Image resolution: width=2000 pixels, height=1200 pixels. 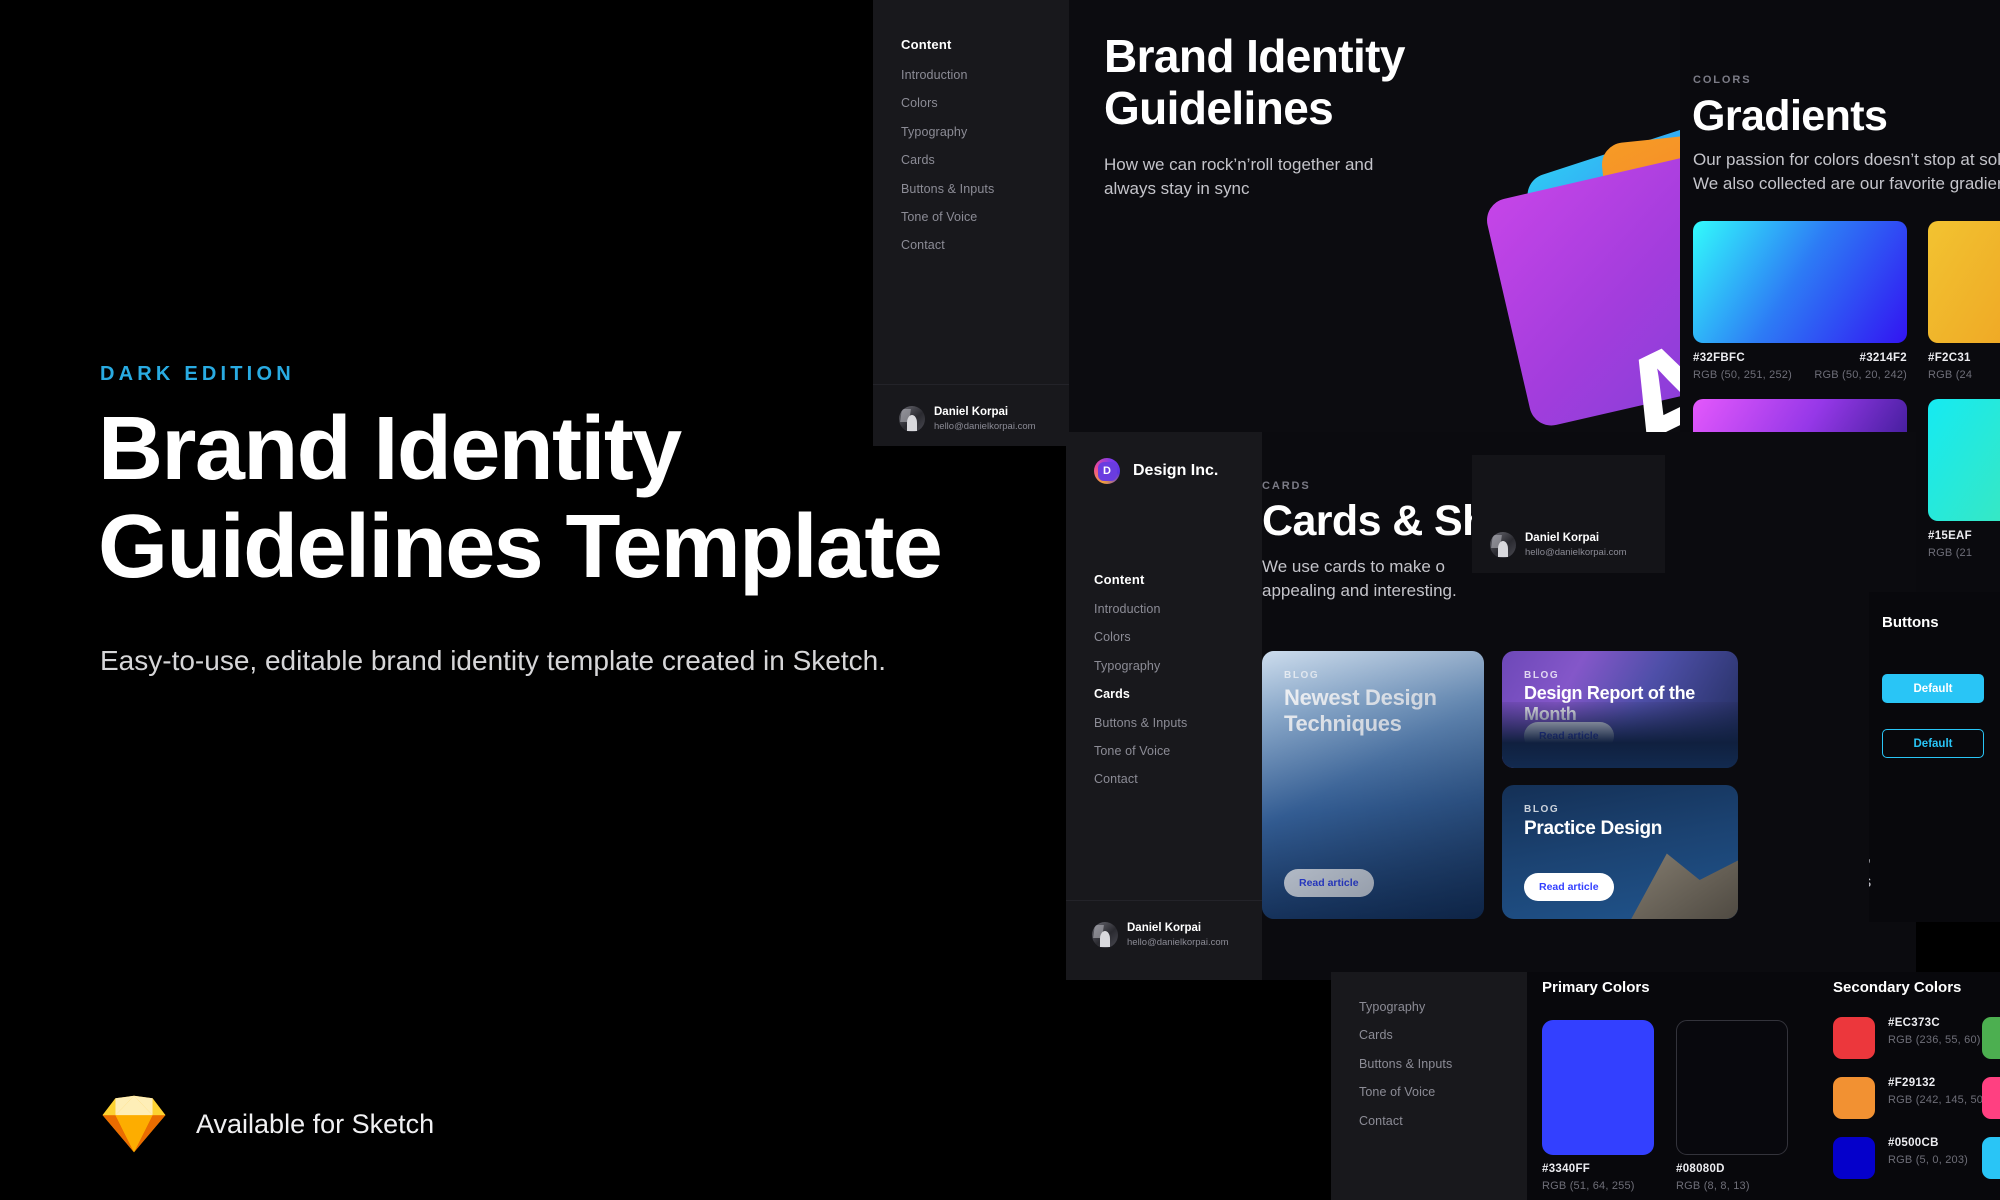 I want to click on blog-card-title: Practice Design, so click(x=1593, y=828).